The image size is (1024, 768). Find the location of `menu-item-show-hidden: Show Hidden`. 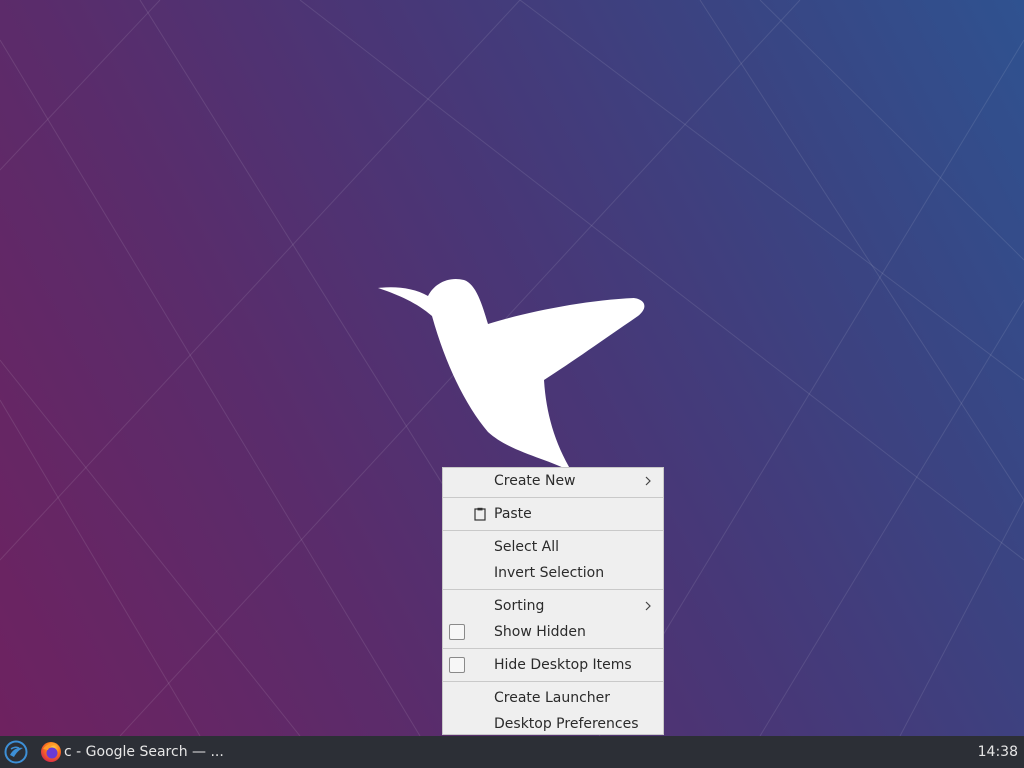

menu-item-show-hidden: Show Hidden is located at coordinates (553, 632).